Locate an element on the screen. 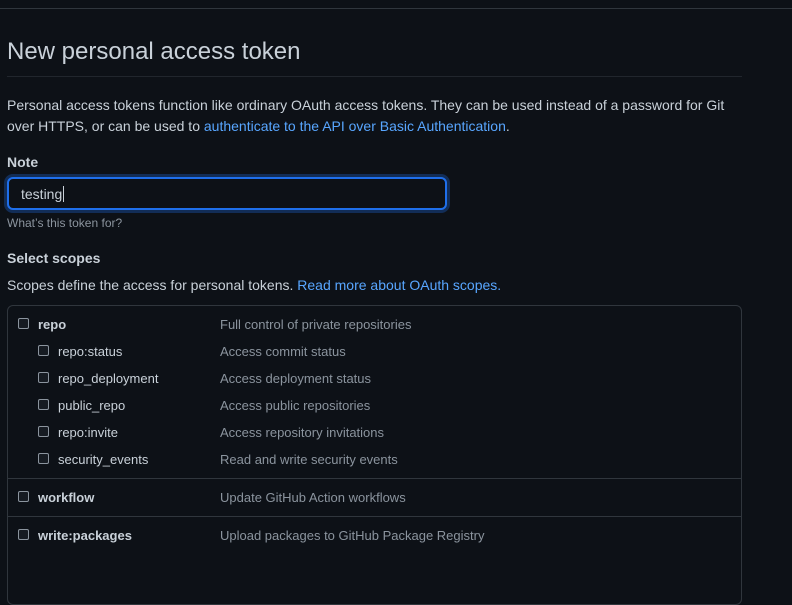 The width and height of the screenshot is (792, 605). scope-name: repo_deployment is located at coordinates (108, 378).